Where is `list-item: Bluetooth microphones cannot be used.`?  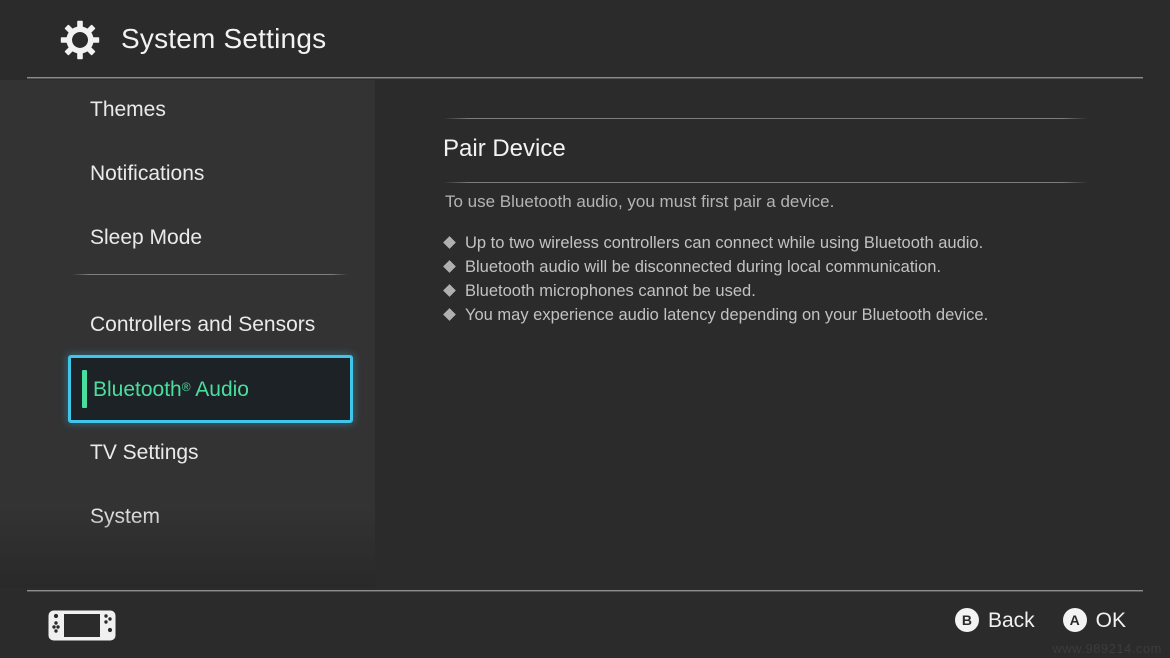
list-item: Bluetooth microphones cannot be used. is located at coordinates (794, 292).